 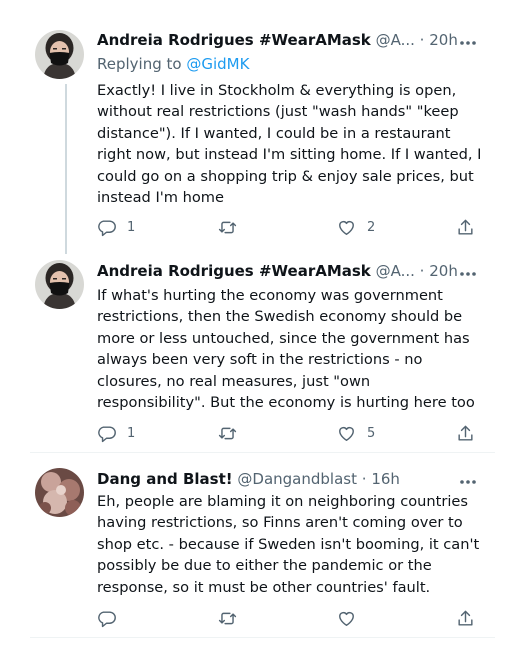 What do you see at coordinates (217, 64) in the screenshot?
I see `mention-link: @GidMK` at bounding box center [217, 64].